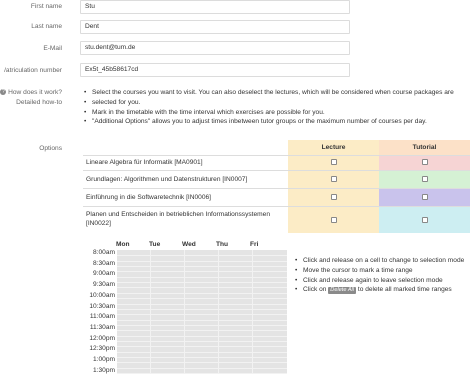  What do you see at coordinates (50, 148) in the screenshot?
I see `options-label: Options` at bounding box center [50, 148].